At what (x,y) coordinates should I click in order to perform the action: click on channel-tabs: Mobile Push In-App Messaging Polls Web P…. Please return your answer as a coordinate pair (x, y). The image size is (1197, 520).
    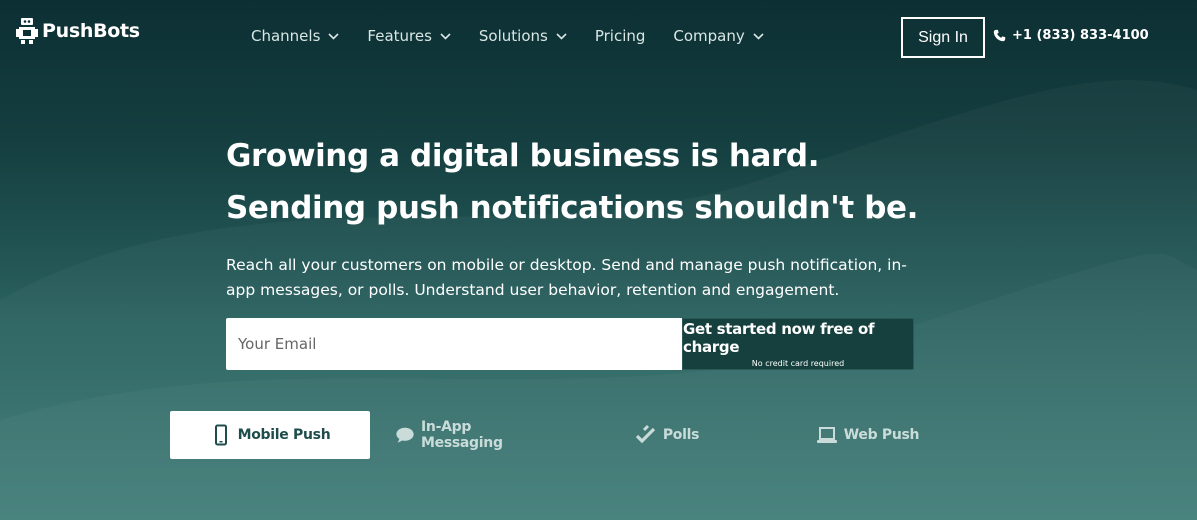
    Looking at the image, I should click on (580, 435).